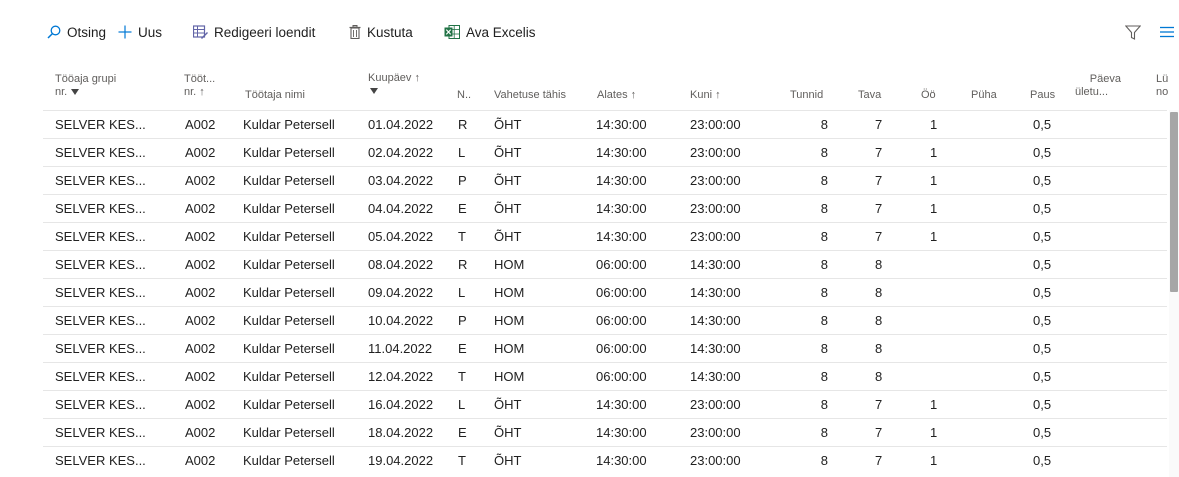 The width and height of the screenshot is (1179, 477). I want to click on filter-indicator-icon, so click(75, 92).